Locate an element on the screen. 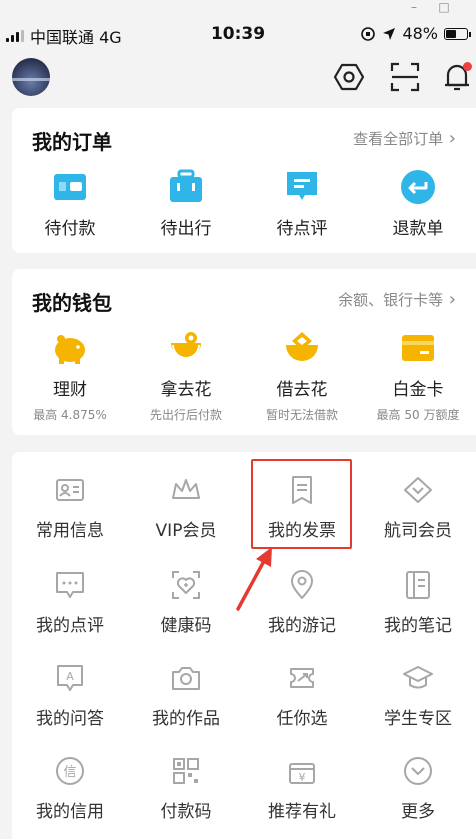 Image resolution: width=476 pixels, height=839 pixels. tool-student-zone: 学生专区 is located at coordinates (418, 695).